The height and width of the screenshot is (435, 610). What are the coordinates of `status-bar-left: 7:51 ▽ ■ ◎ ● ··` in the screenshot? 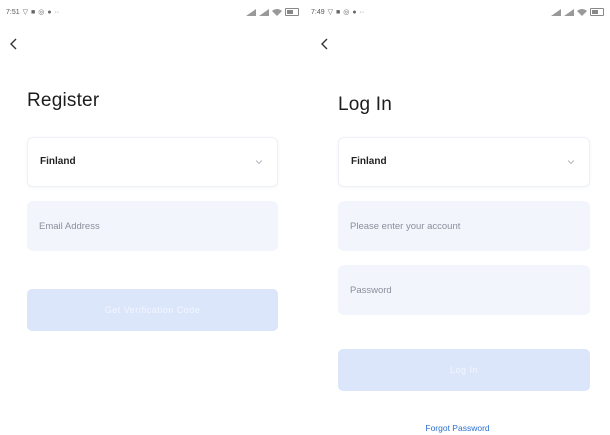 It's located at (33, 12).